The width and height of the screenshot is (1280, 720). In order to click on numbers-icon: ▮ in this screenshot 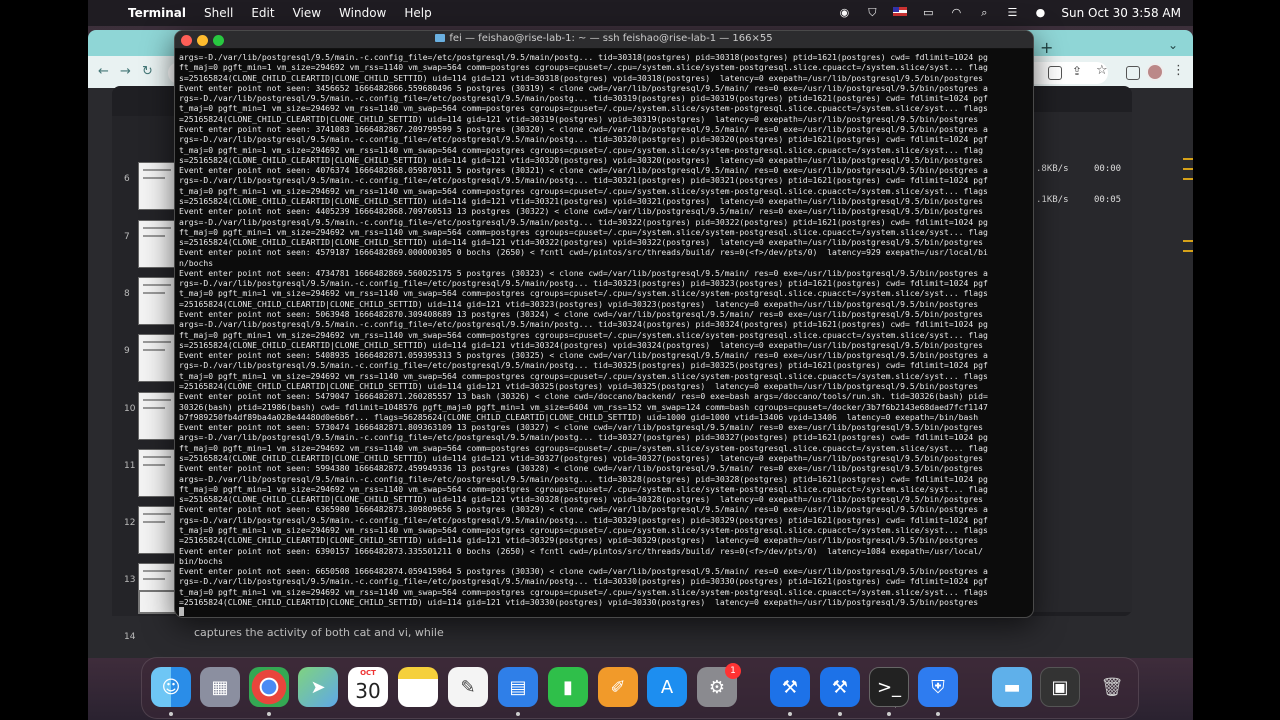, I will do `click(568, 687)`.